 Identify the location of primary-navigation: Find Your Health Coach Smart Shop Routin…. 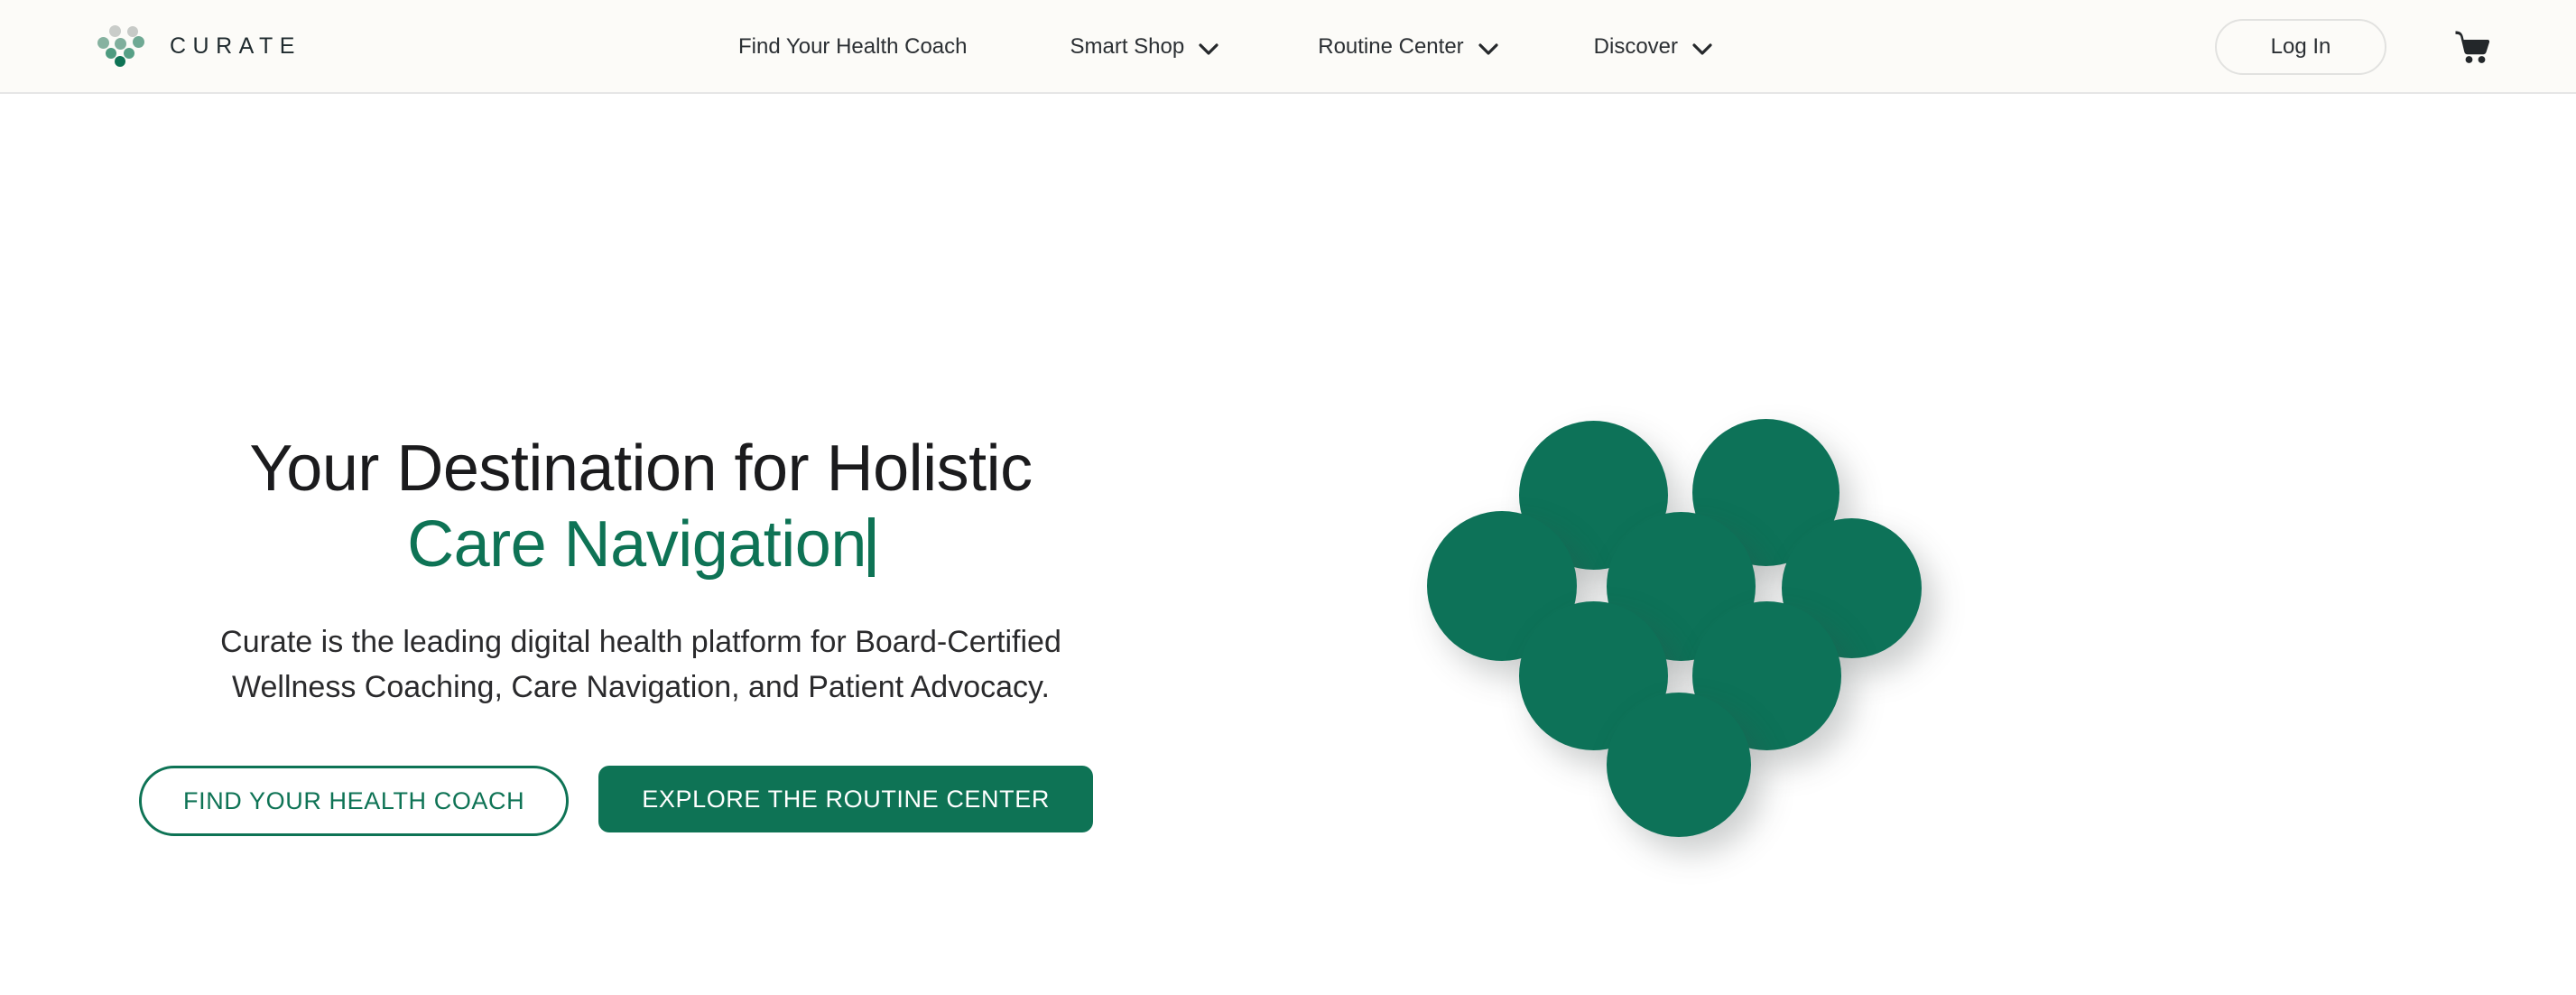
(1225, 47).